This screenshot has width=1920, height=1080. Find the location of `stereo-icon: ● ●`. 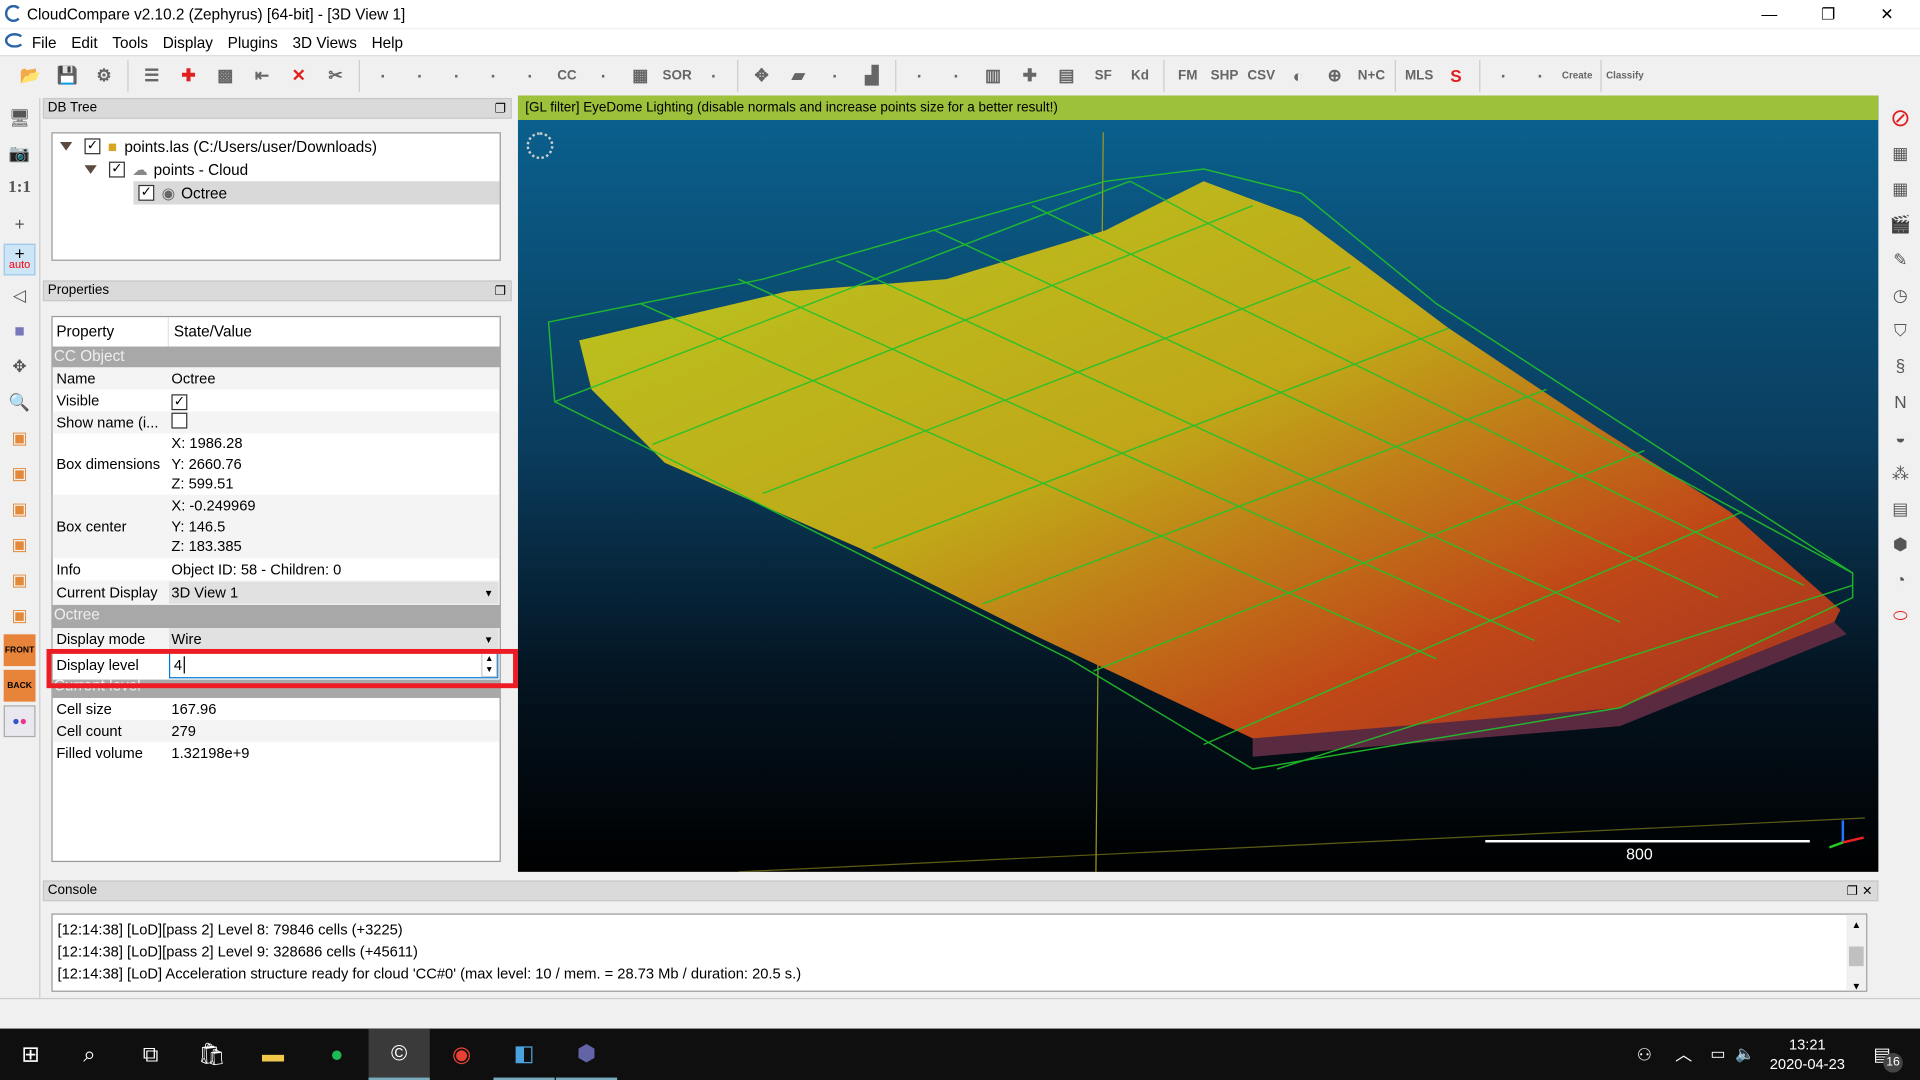

stereo-icon: ● ● is located at coordinates (19, 721).